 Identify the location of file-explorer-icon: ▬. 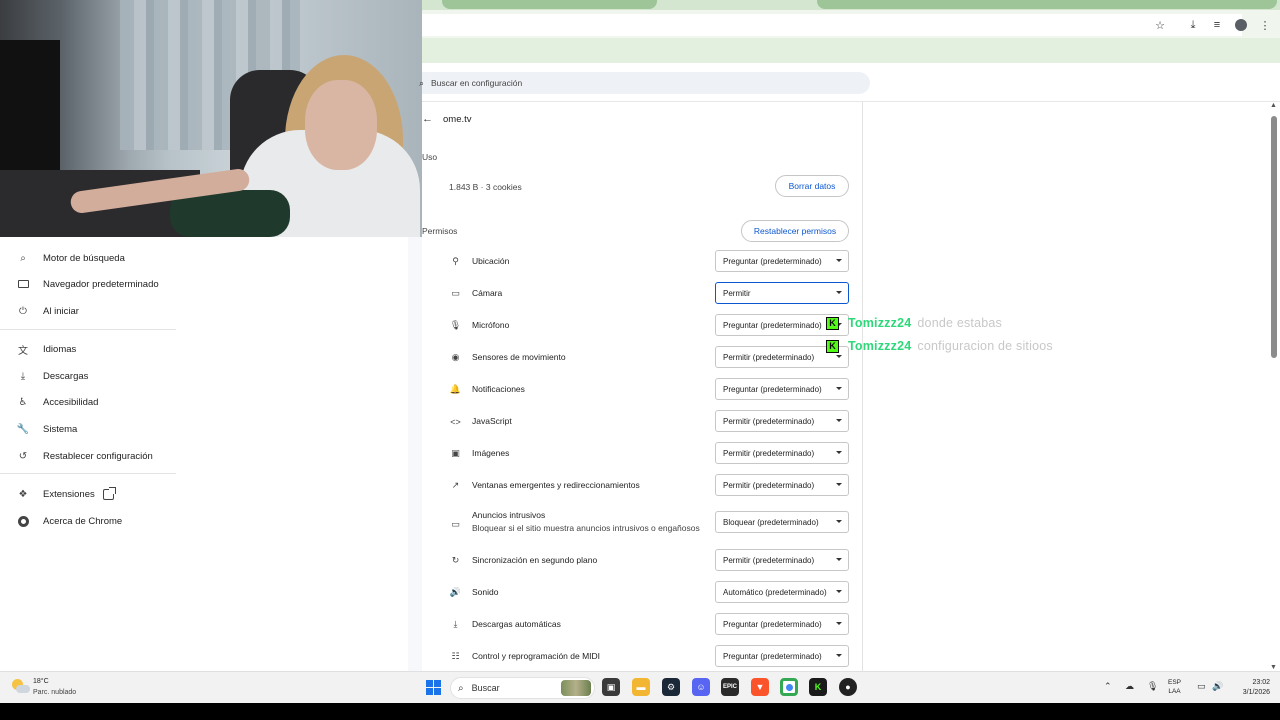
(641, 687).